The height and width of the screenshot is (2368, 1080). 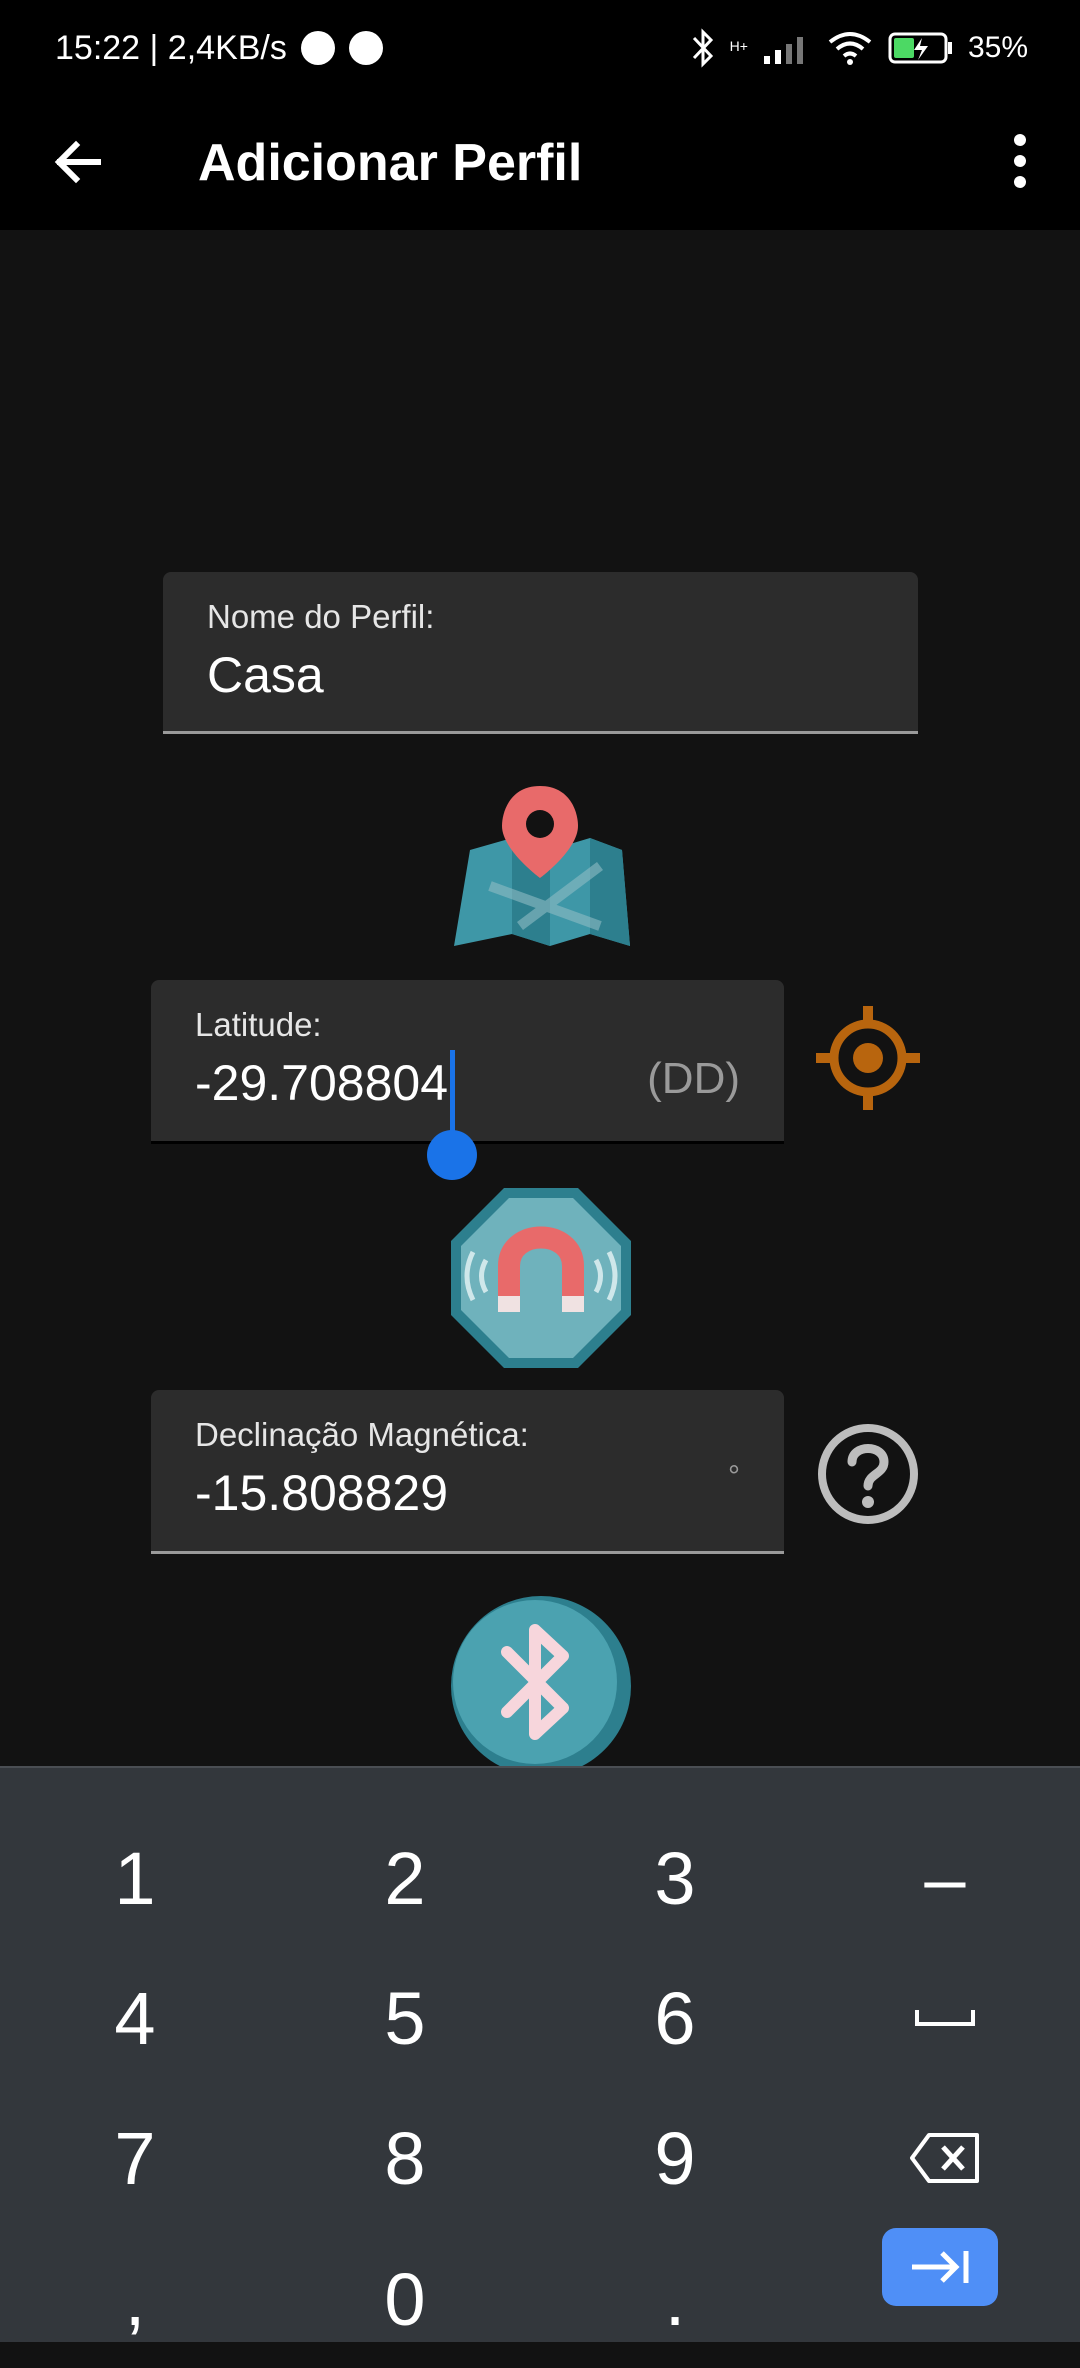 I want to click on battery-icon, so click(x=920, y=48).